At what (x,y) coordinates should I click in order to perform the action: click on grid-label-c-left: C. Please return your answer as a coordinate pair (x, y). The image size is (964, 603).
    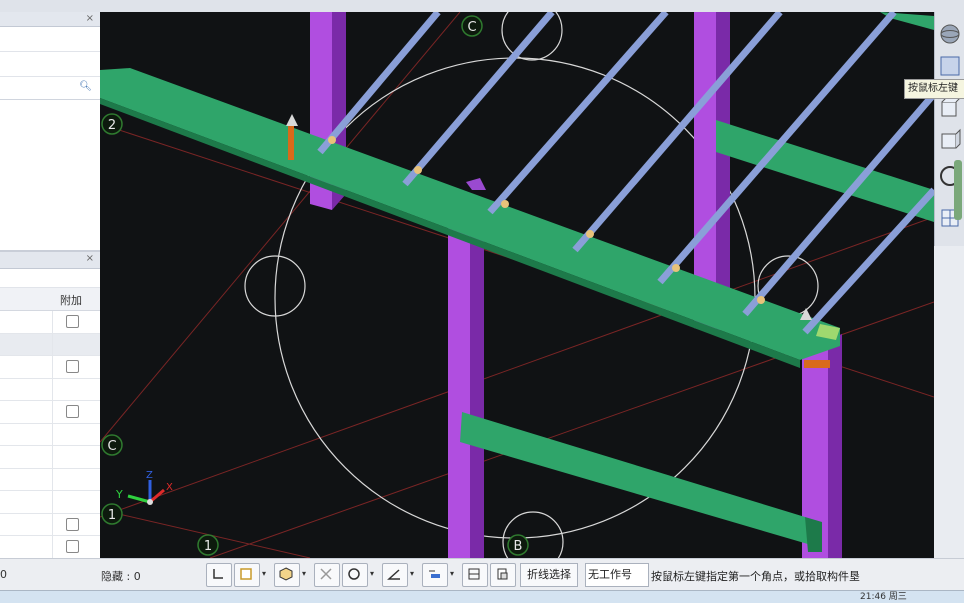
    Looking at the image, I should click on (111, 446).